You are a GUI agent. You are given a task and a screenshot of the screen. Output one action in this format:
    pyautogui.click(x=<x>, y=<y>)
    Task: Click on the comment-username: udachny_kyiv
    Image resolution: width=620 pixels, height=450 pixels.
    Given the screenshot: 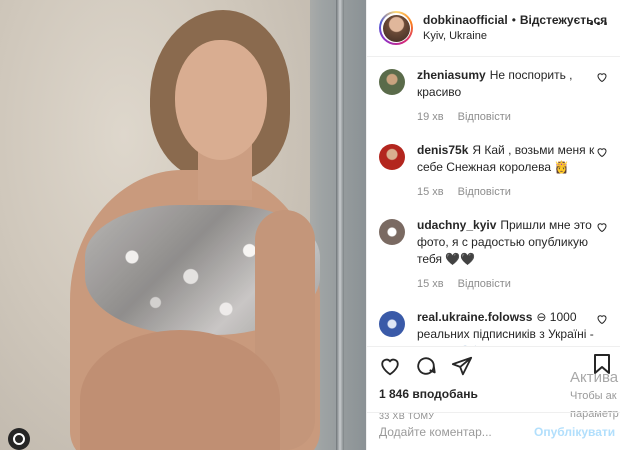 What is the action you would take?
    pyautogui.click(x=456, y=225)
    